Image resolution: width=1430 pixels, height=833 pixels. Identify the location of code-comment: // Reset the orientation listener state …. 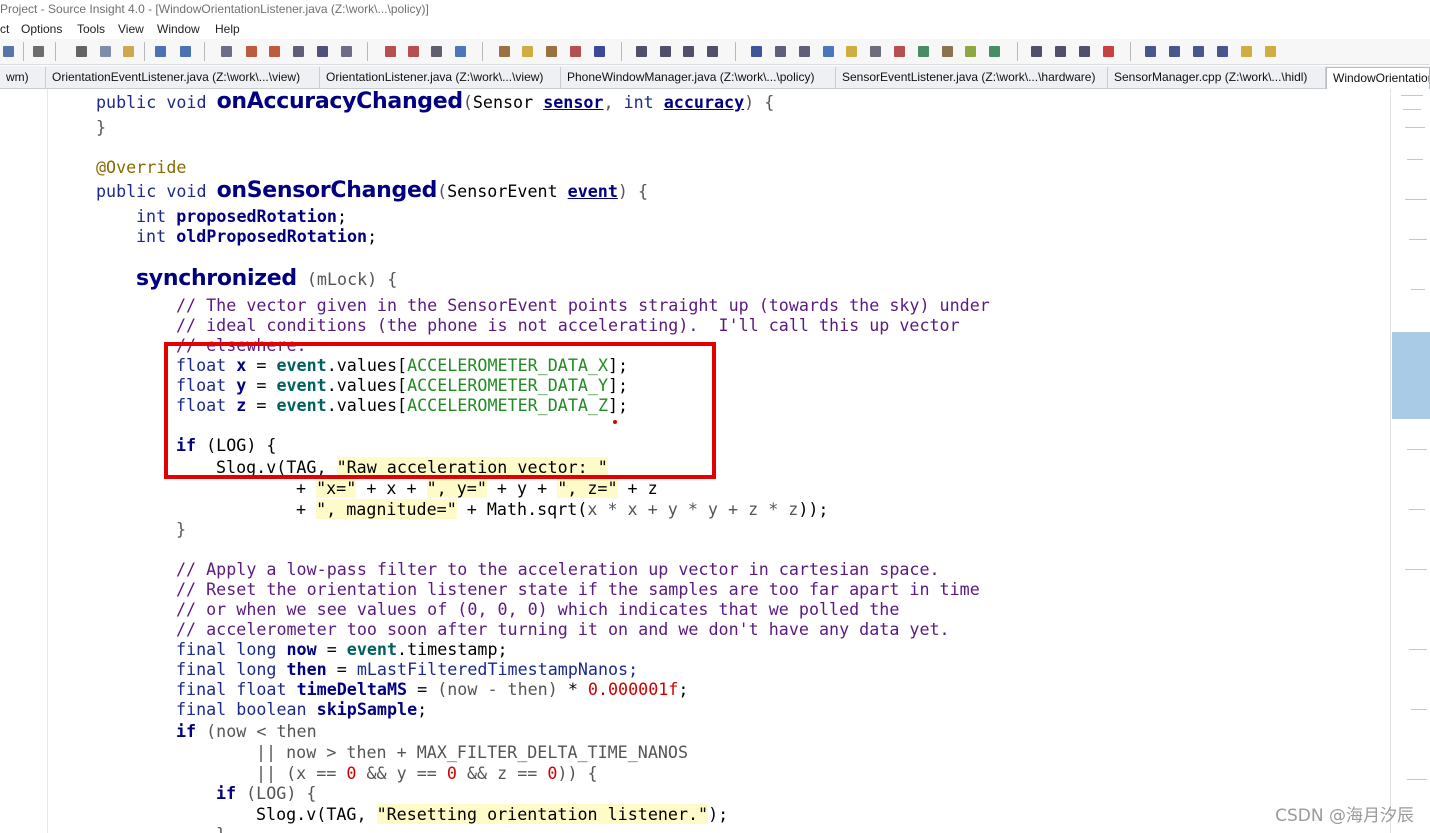
(578, 589).